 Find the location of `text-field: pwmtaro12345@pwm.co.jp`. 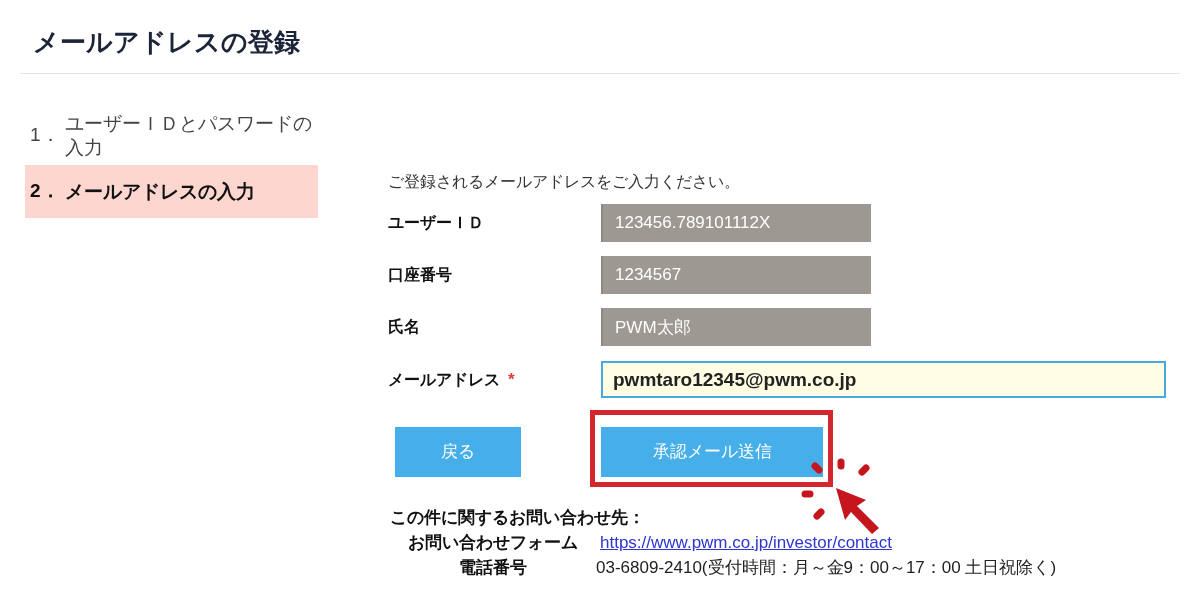

text-field: pwmtaro12345@pwm.co.jp is located at coordinates (883, 379).